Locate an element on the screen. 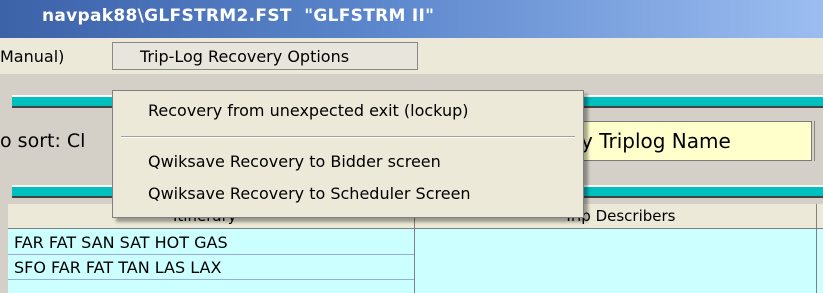 This screenshot has height=293, width=823. menu-bar: Manual) Trip-Log Recovery Options is located at coordinates (411, 56).